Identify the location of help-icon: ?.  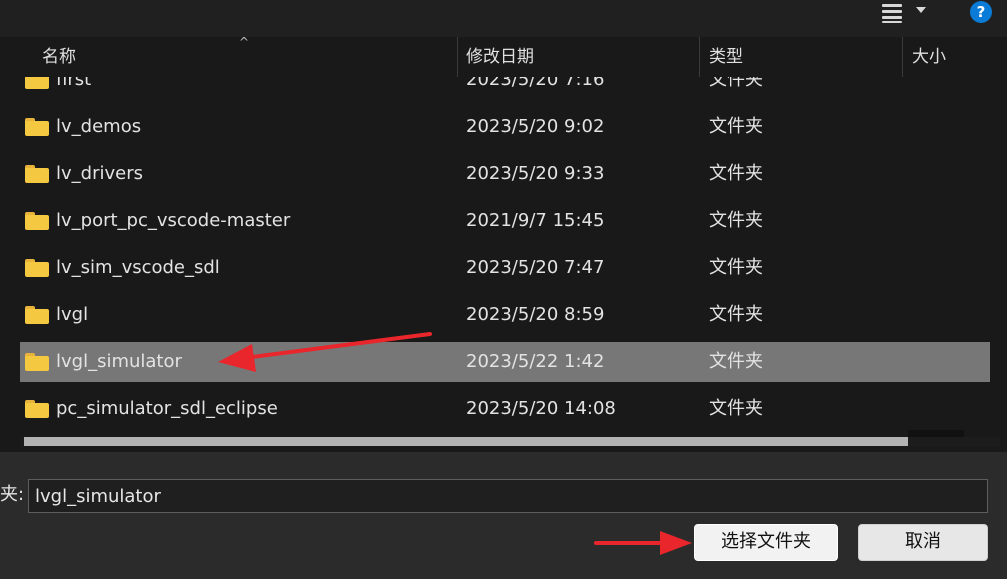
(981, 12).